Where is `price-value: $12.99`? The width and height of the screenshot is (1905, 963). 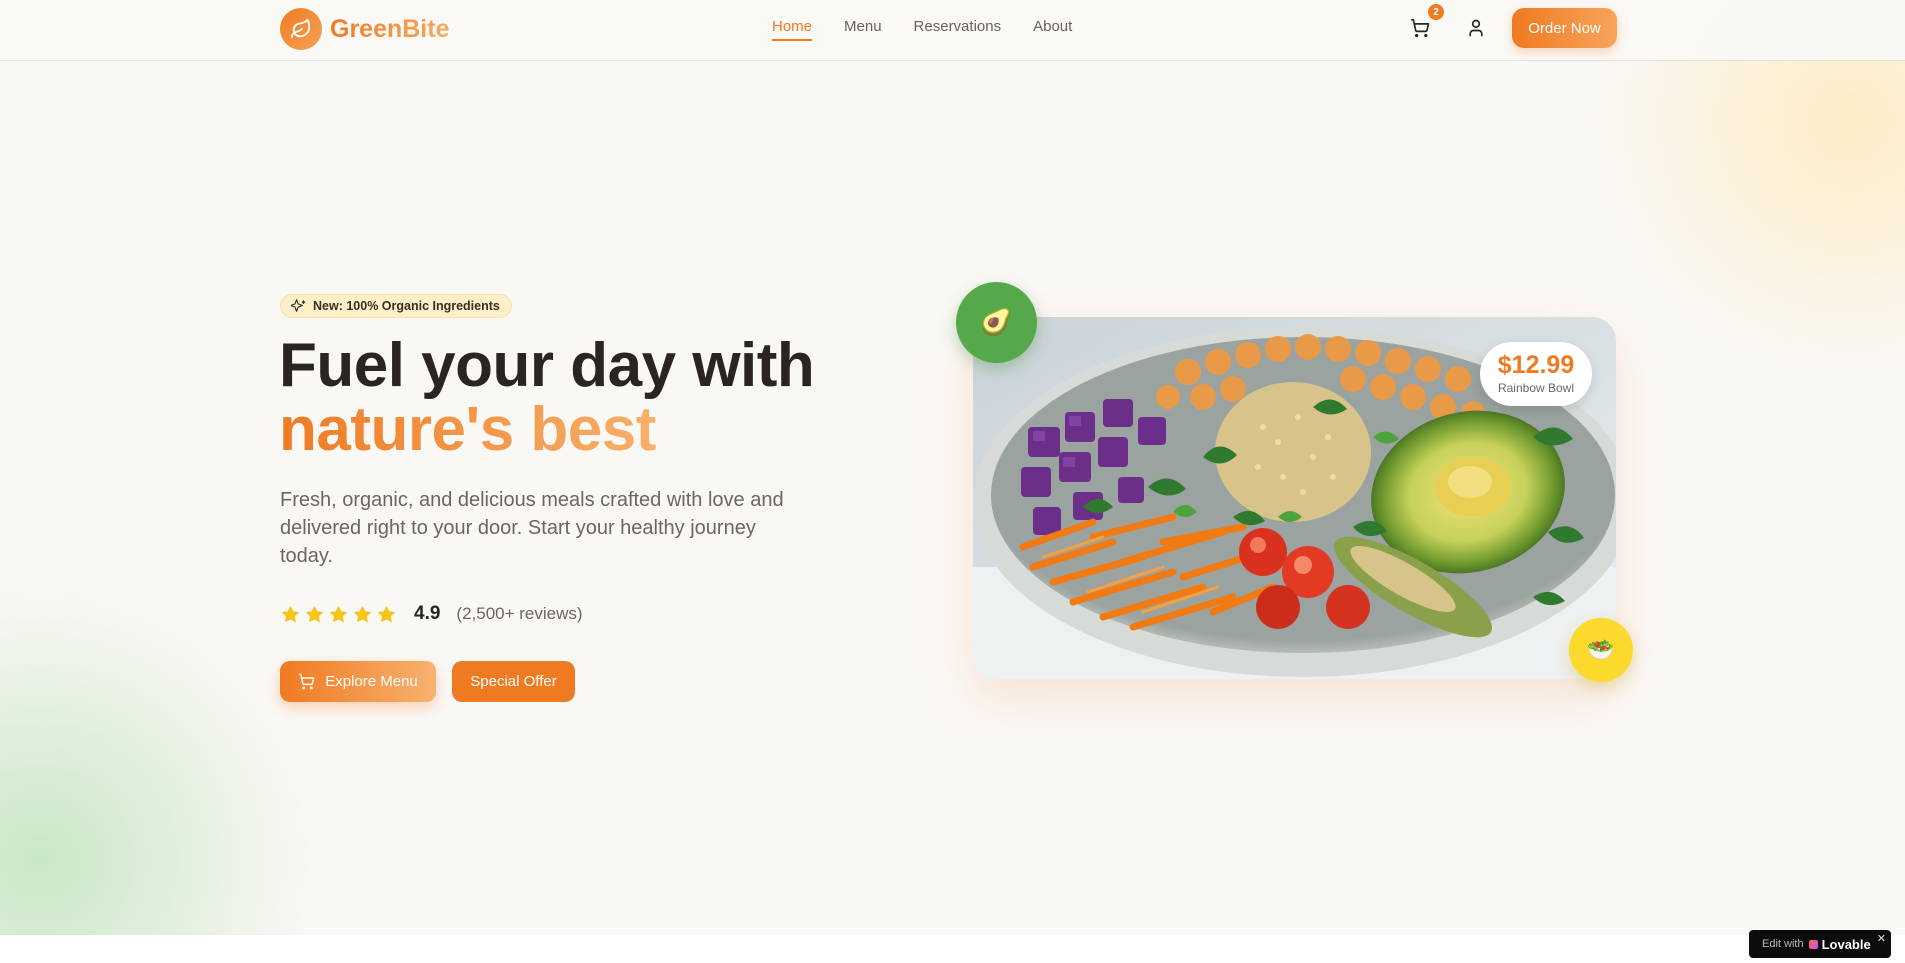
price-value: $12.99 is located at coordinates (1536, 365).